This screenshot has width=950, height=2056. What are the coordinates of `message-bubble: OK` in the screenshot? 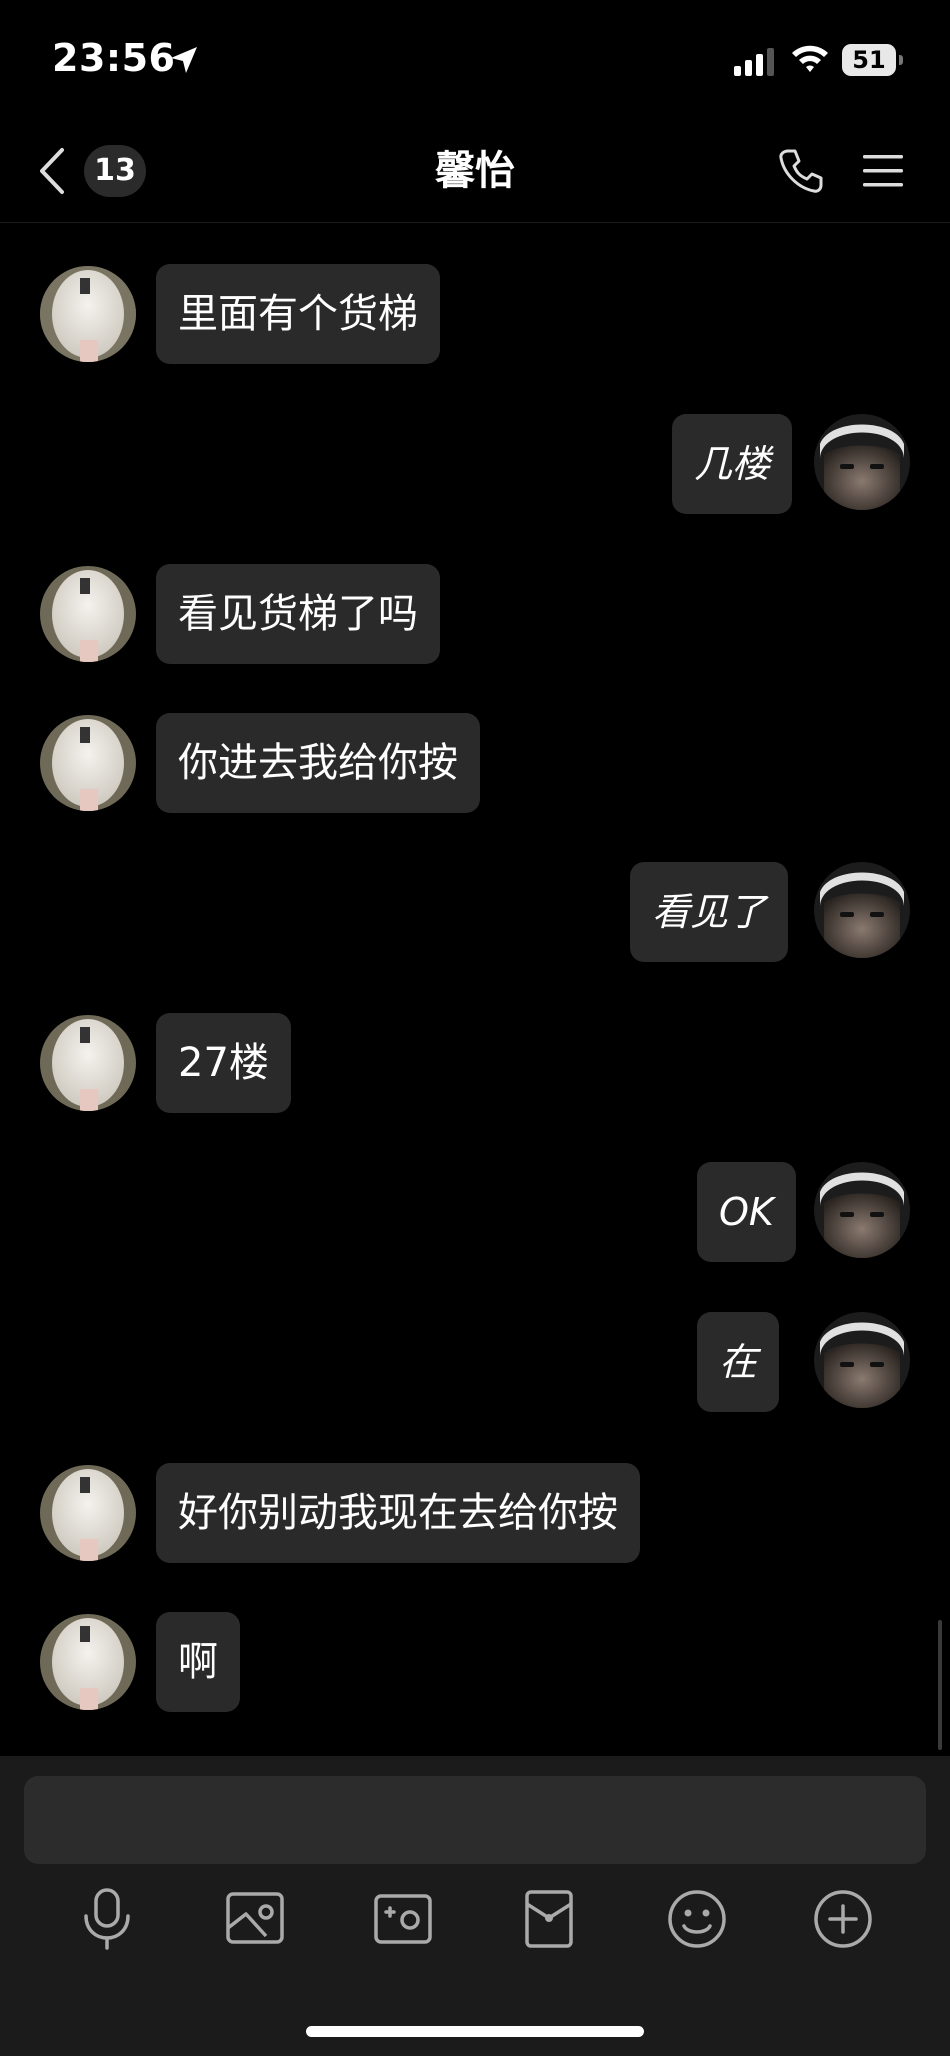 It's located at (746, 1212).